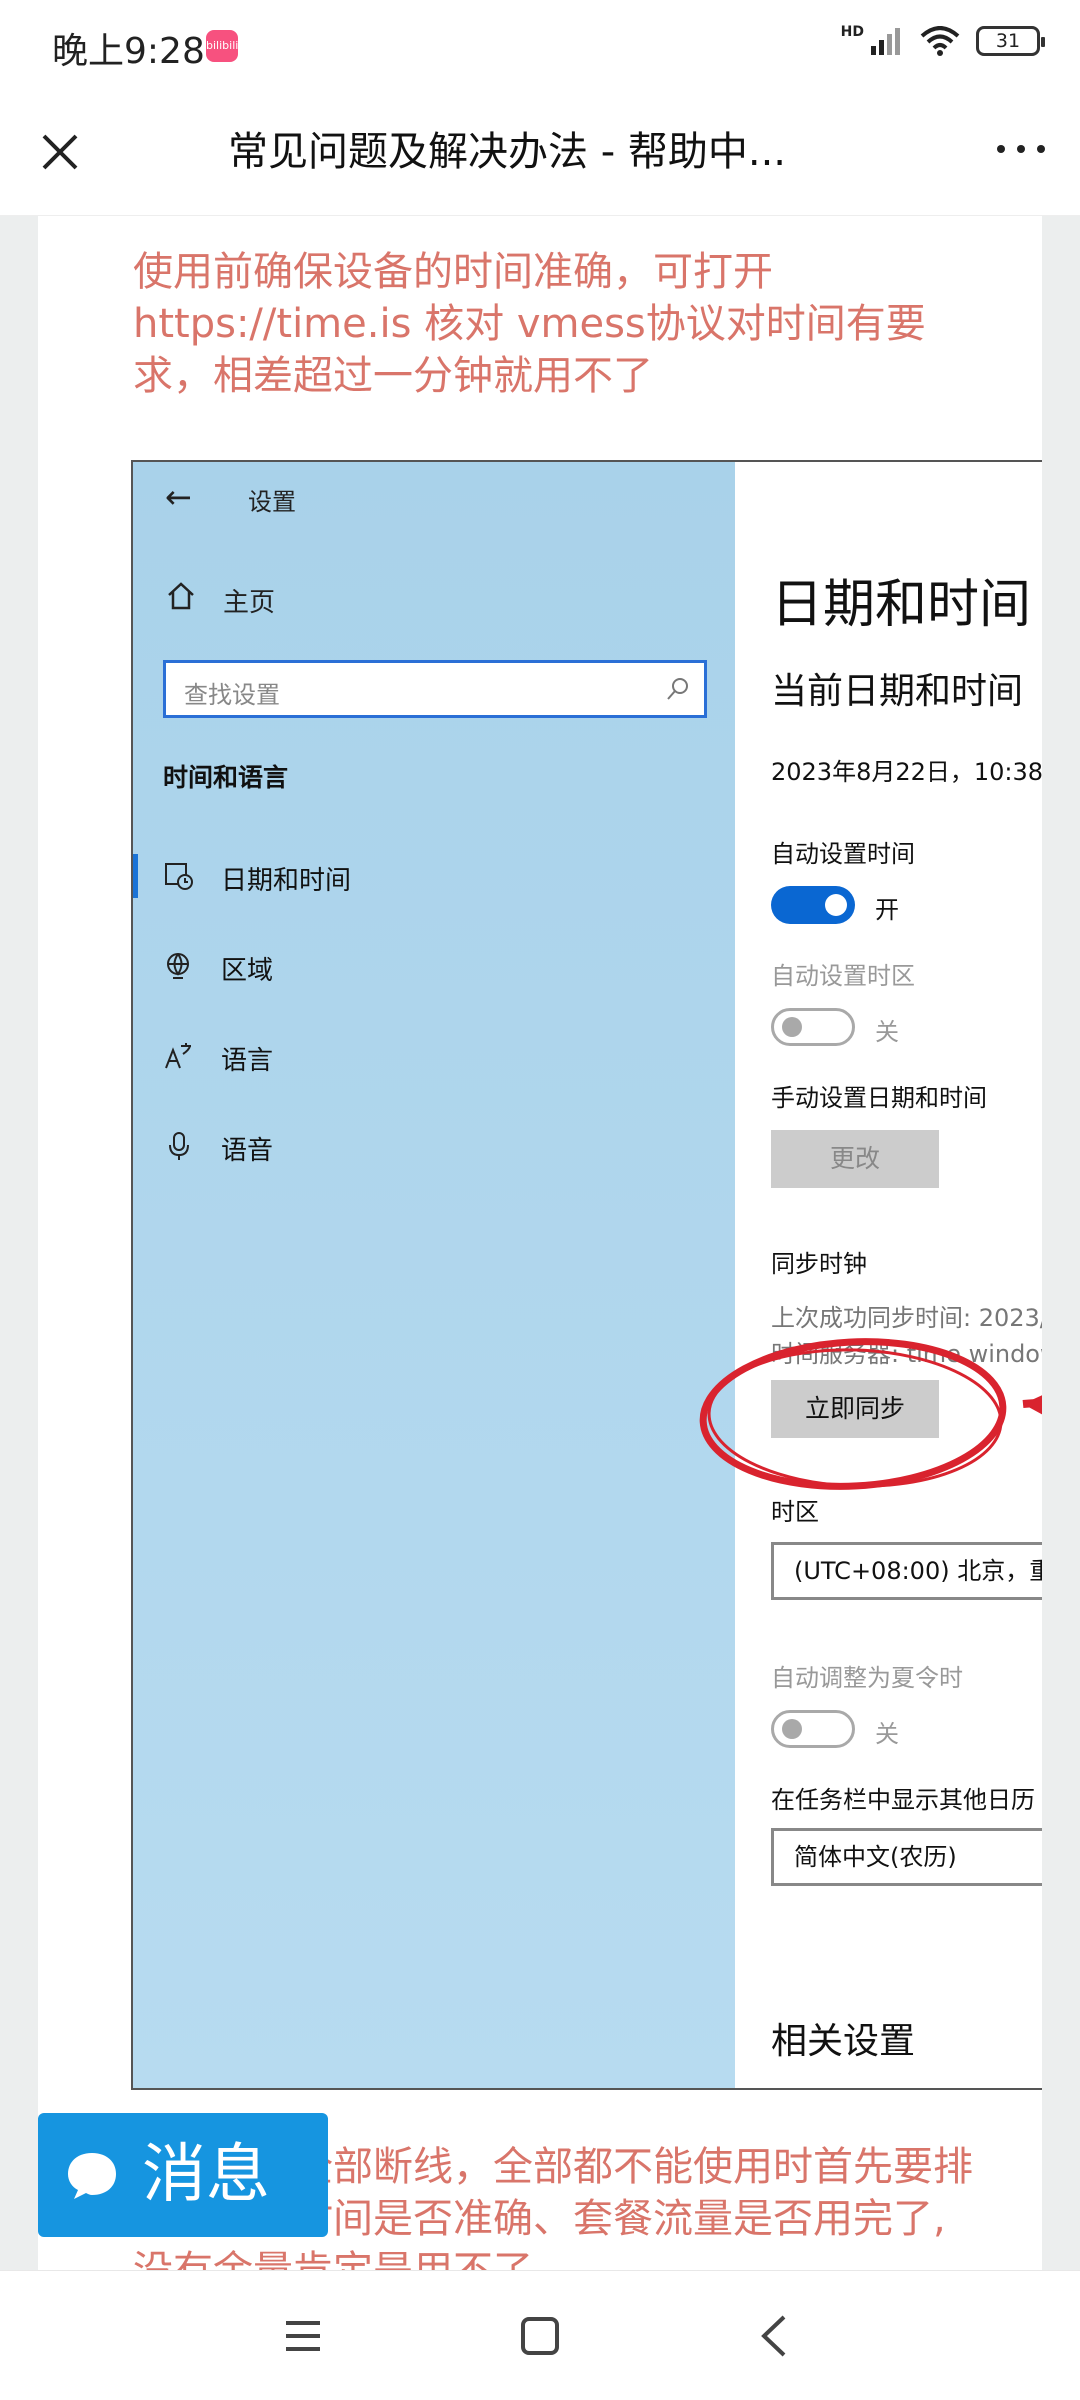  I want to click on signal-icon, so click(885, 41).